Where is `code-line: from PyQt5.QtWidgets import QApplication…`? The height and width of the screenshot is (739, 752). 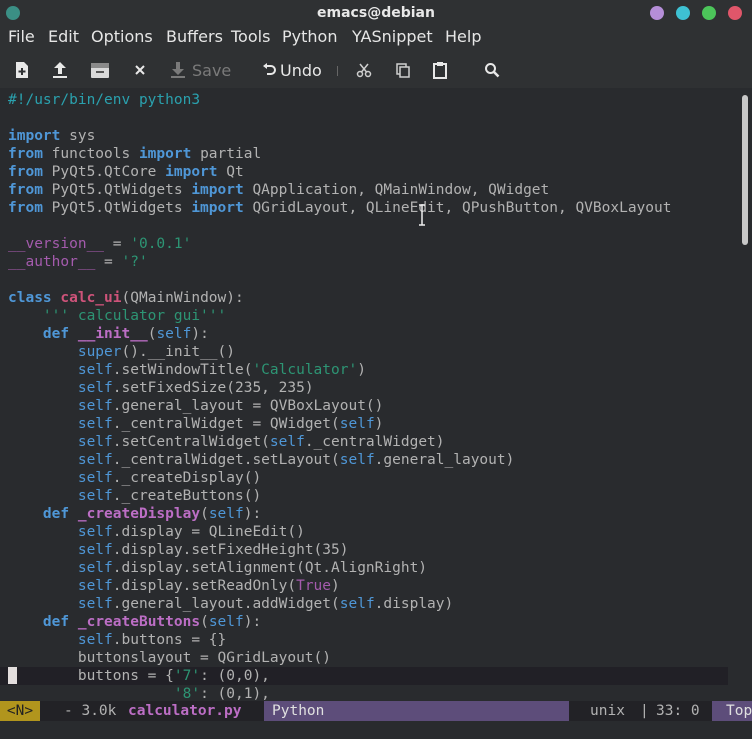
code-line: from PyQt5.QtWidgets import QApplication… is located at coordinates (278, 190).